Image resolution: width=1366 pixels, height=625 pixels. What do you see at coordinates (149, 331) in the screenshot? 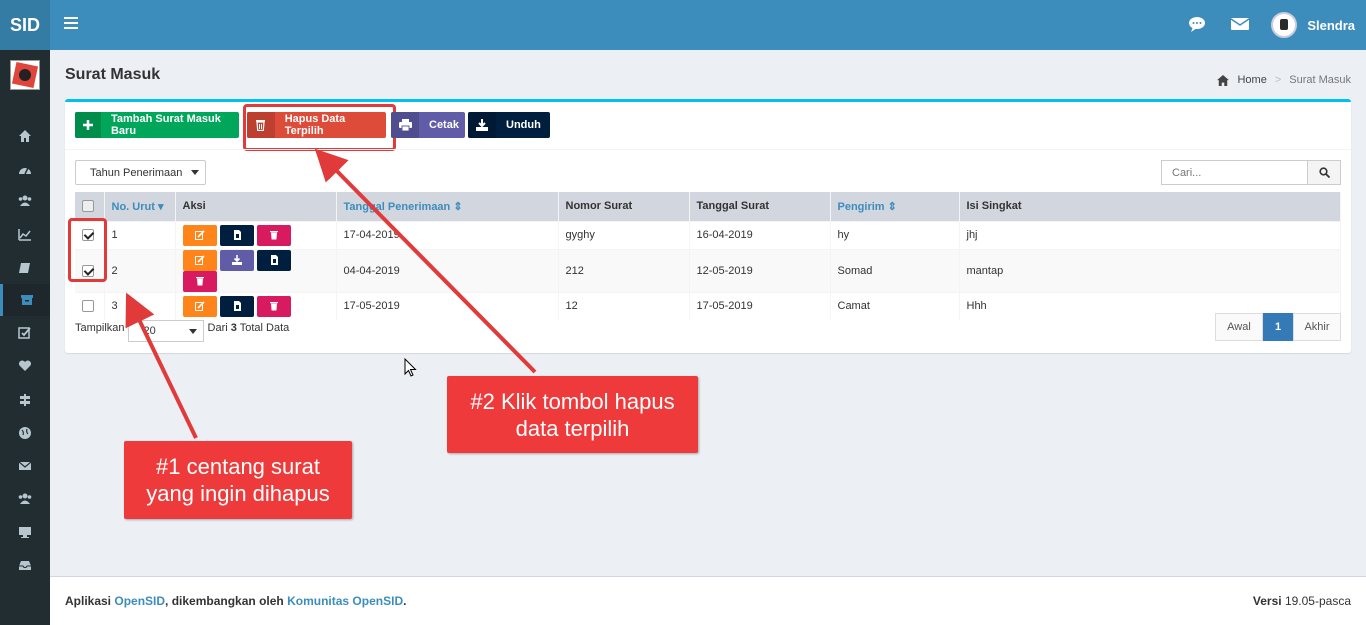
I see `per-page-value: 20` at bounding box center [149, 331].